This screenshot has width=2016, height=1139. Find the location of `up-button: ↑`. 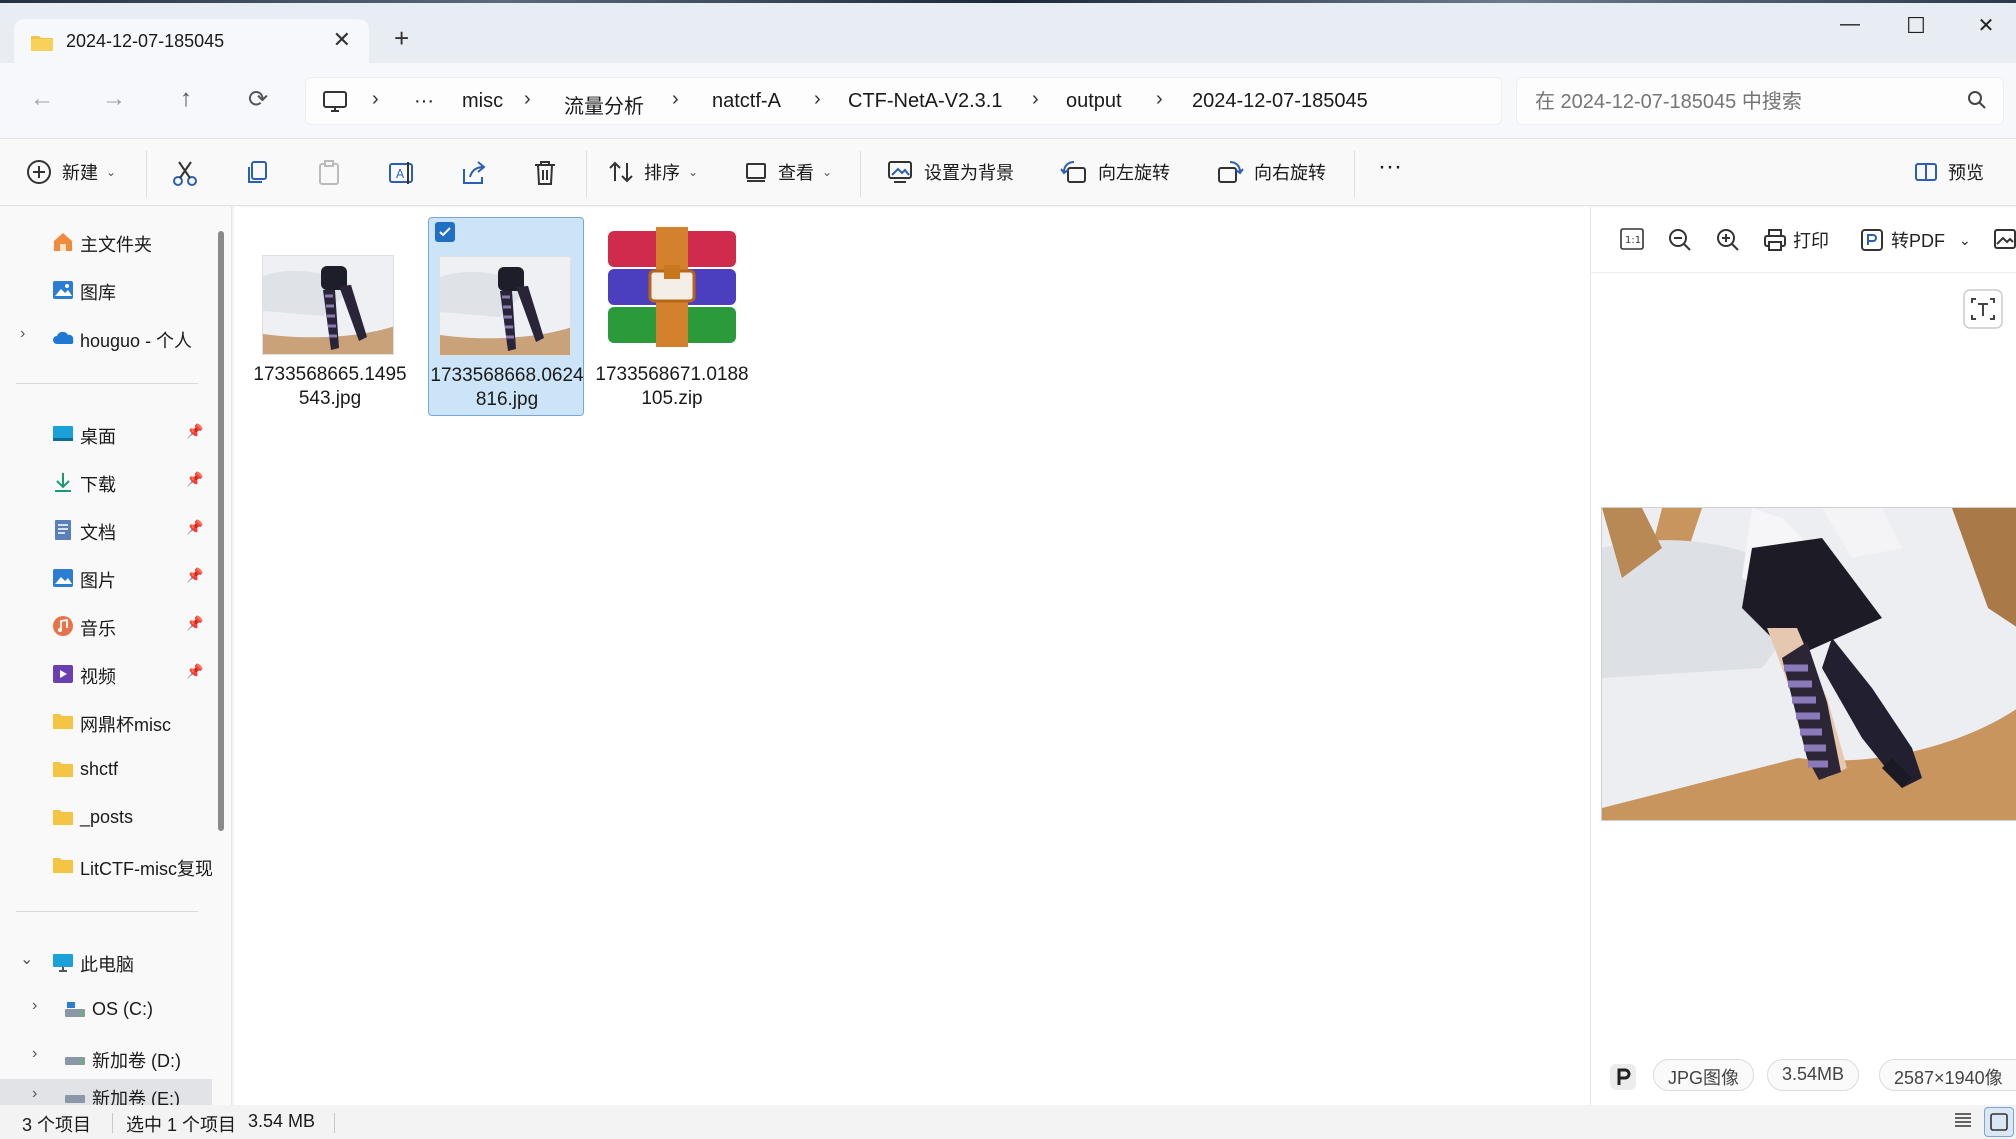

up-button: ↑ is located at coordinates (186, 99).